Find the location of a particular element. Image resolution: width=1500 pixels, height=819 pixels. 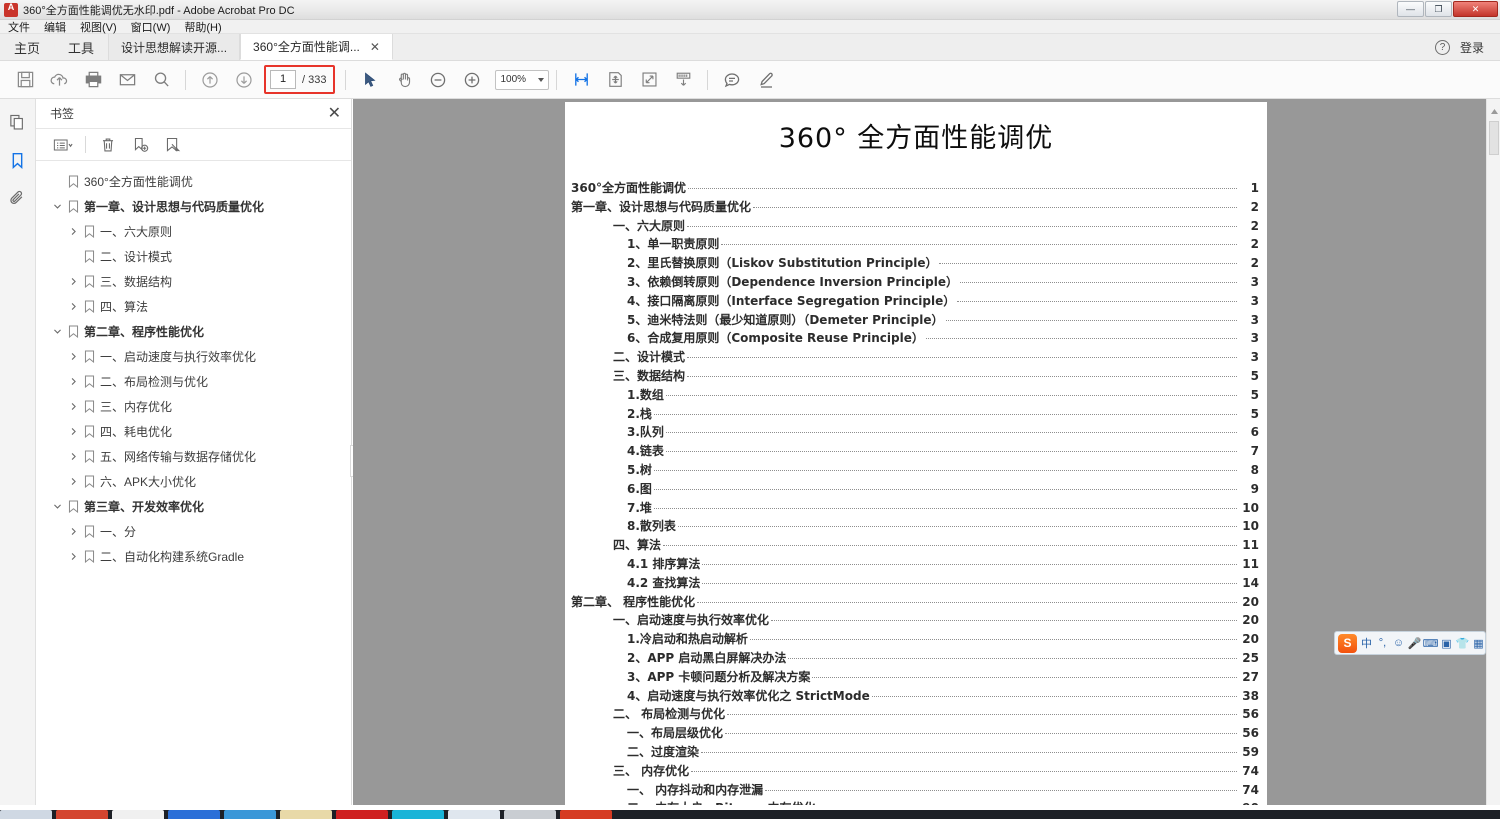

toc-entry: 2.栈 5 is located at coordinates (915, 414).